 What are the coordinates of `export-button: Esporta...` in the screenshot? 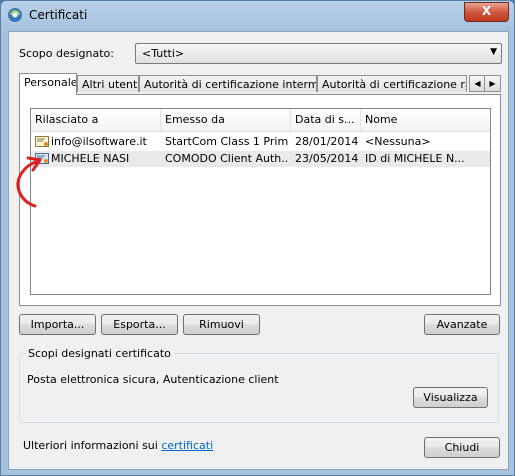 It's located at (139, 324).